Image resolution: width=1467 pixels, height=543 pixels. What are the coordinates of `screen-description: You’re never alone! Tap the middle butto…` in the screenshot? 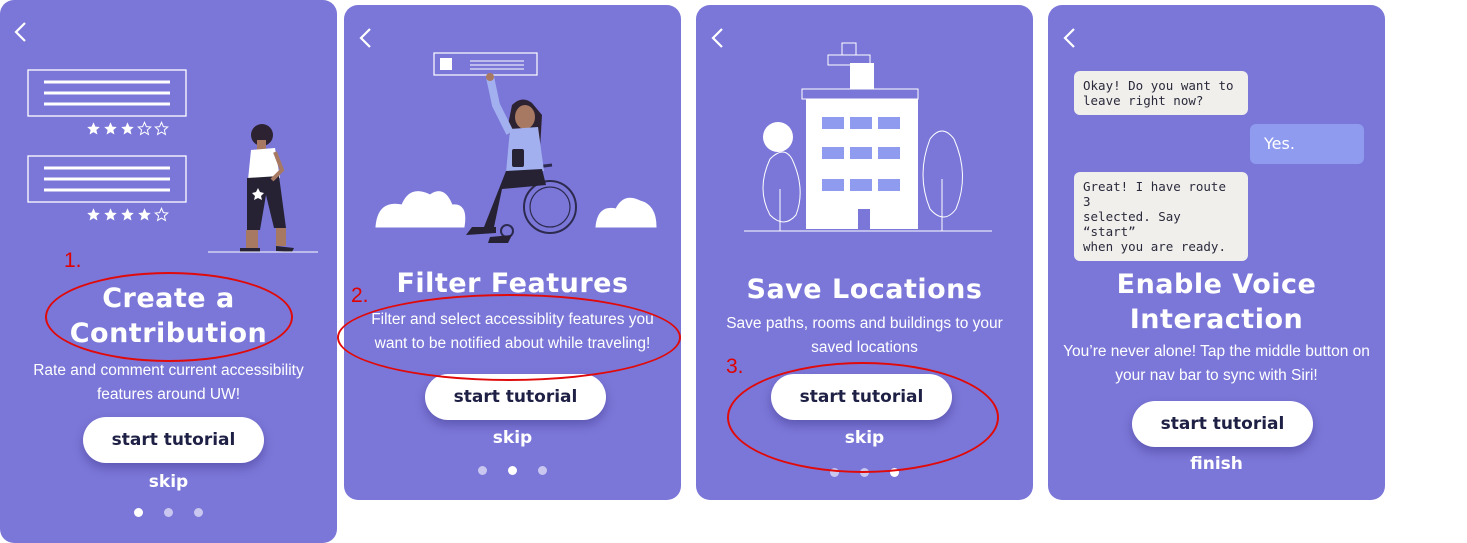 It's located at (1216, 364).